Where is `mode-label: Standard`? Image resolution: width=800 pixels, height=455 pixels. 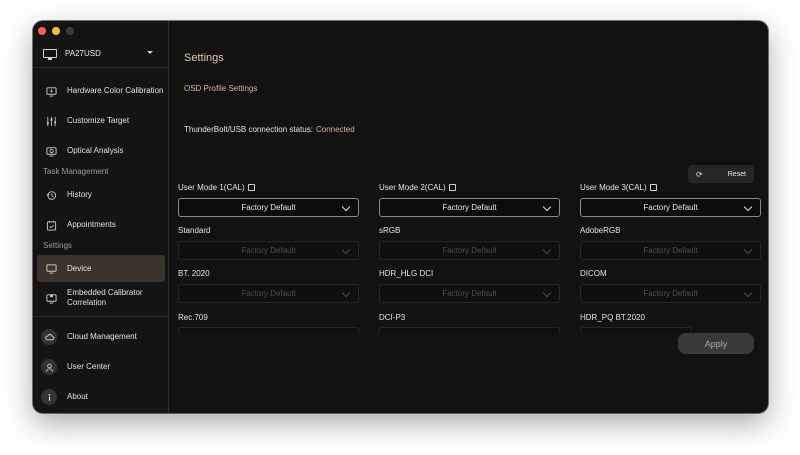
mode-label: Standard is located at coordinates (194, 230).